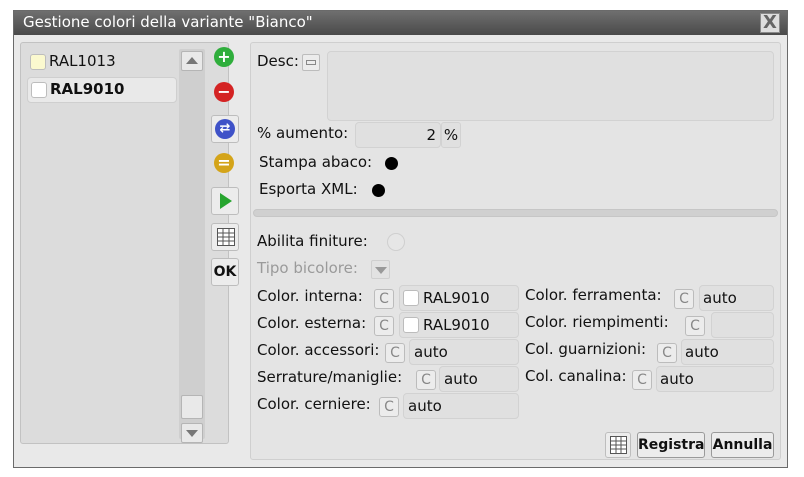 Image resolution: width=804 pixels, height=477 pixels. I want to click on equal-icon: =, so click(224, 163).